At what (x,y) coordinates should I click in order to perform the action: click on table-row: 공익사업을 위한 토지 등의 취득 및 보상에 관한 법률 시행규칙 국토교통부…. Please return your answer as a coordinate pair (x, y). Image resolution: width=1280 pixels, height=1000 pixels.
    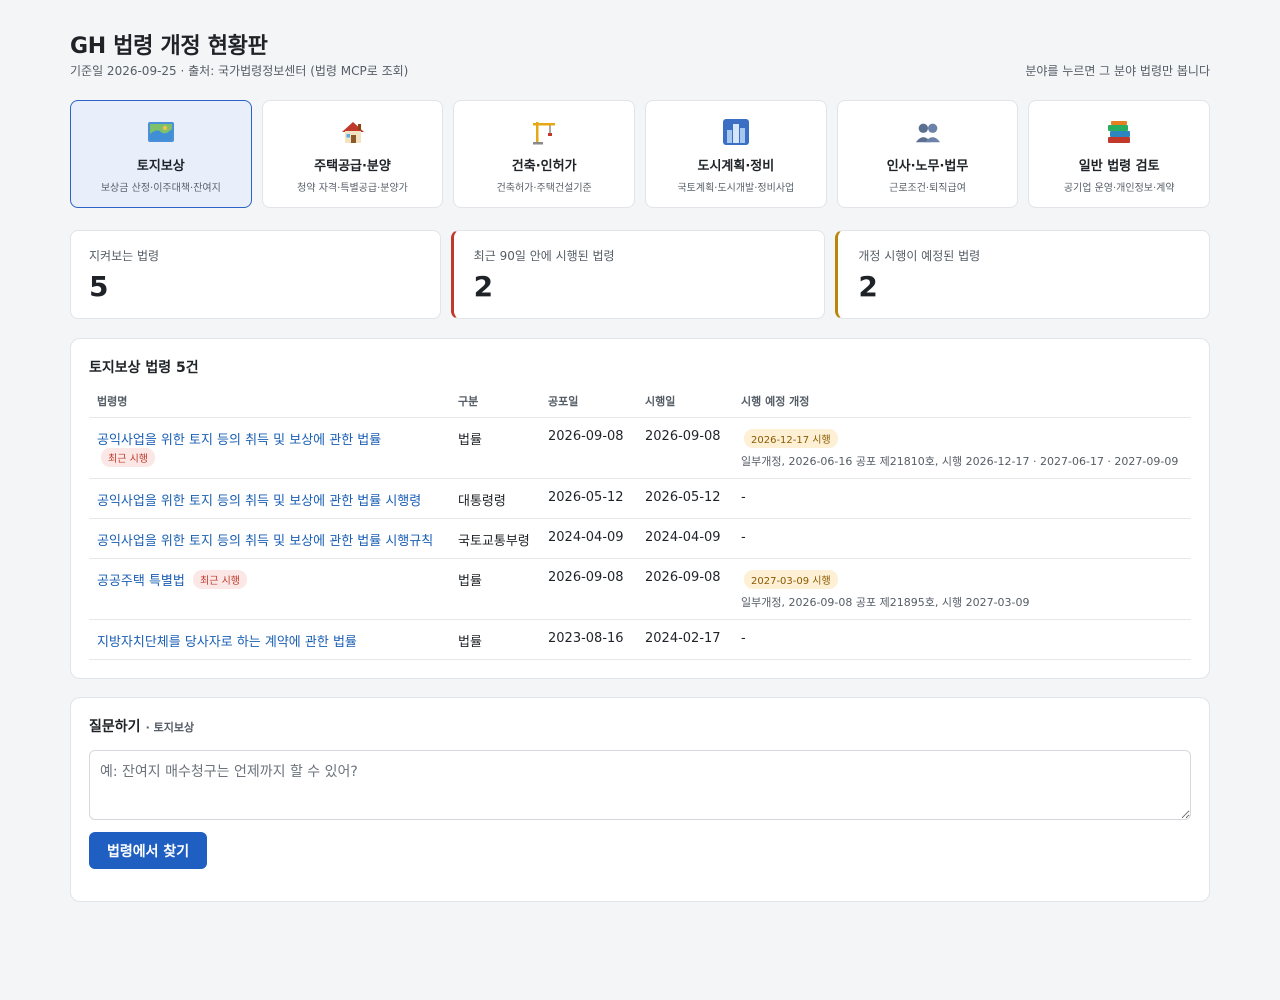
    Looking at the image, I should click on (640, 538).